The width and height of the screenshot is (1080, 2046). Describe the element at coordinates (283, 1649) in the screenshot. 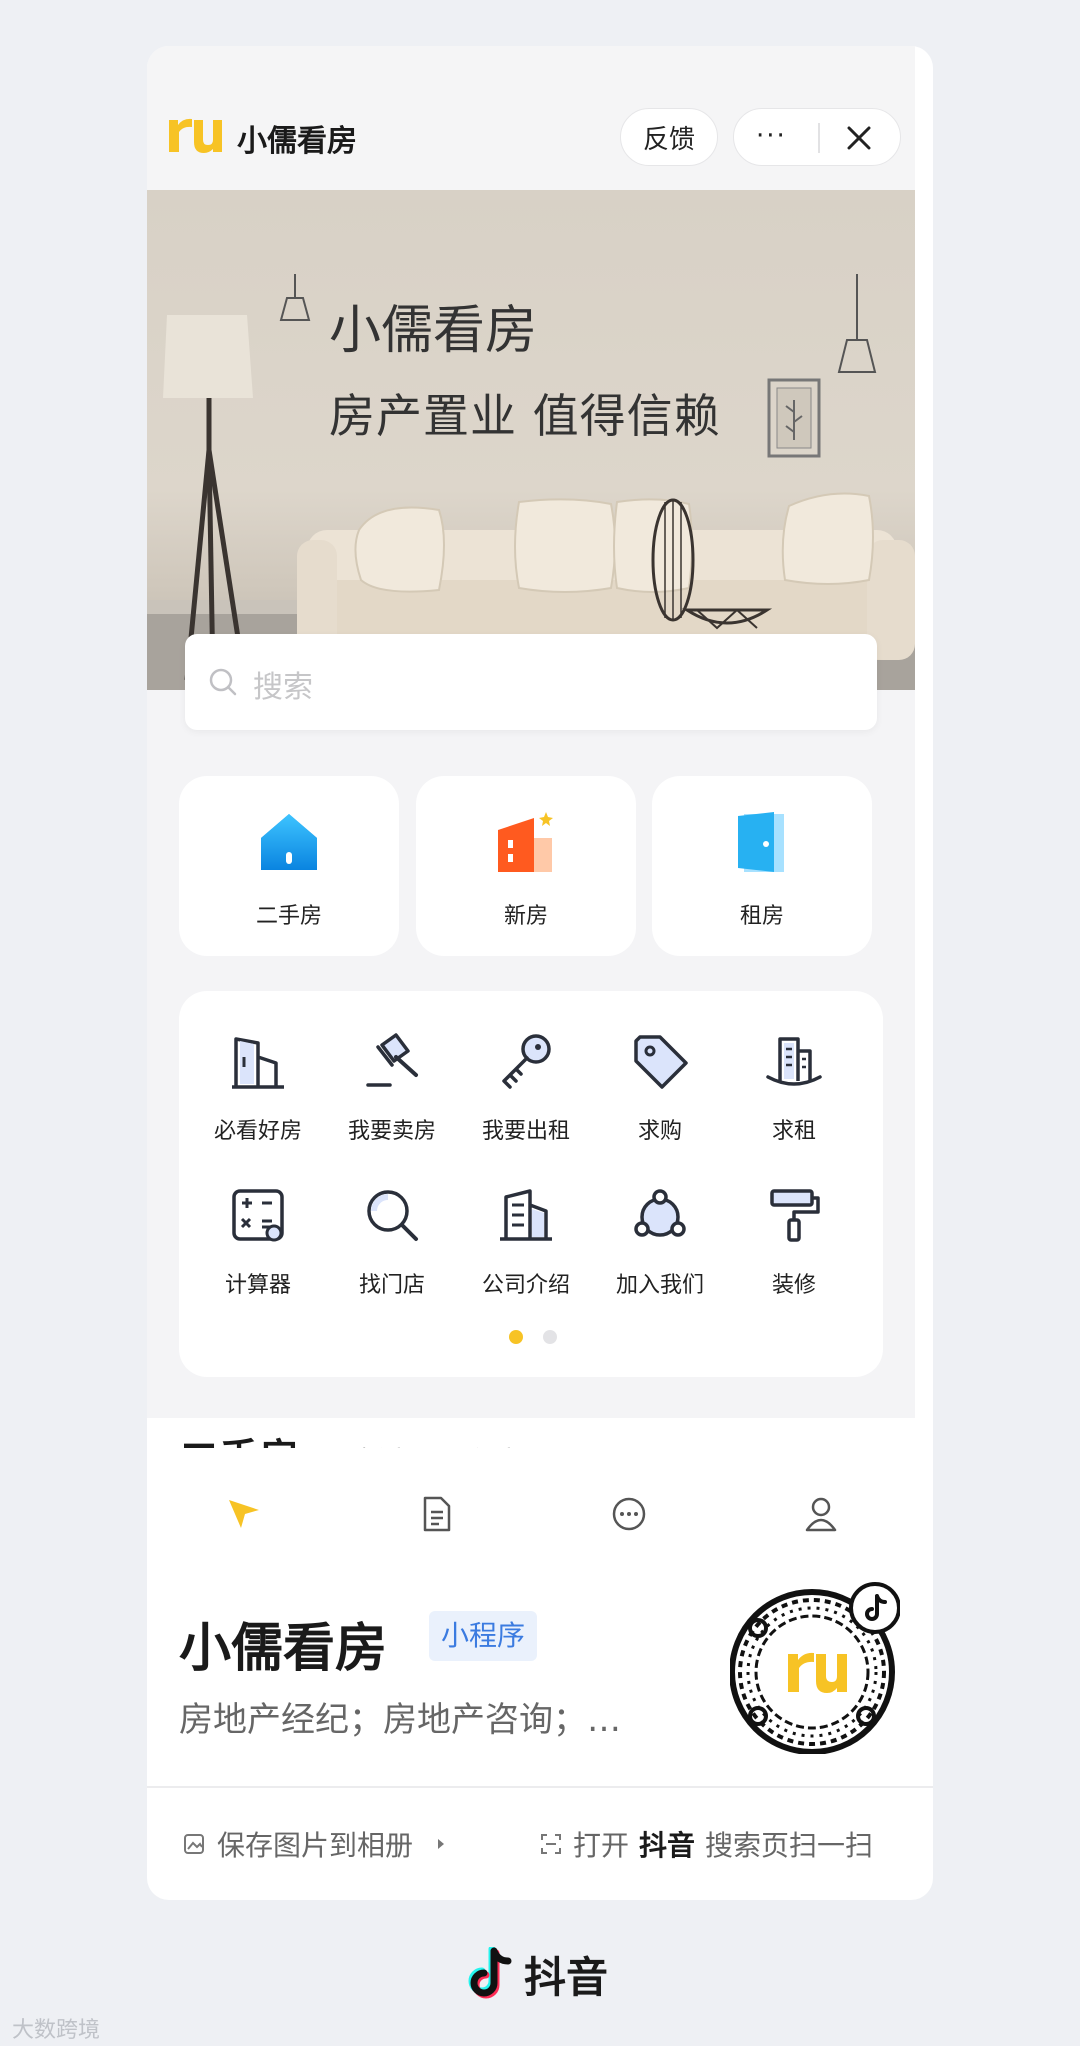

I see `miniprogram-title: 小儒看房` at that location.